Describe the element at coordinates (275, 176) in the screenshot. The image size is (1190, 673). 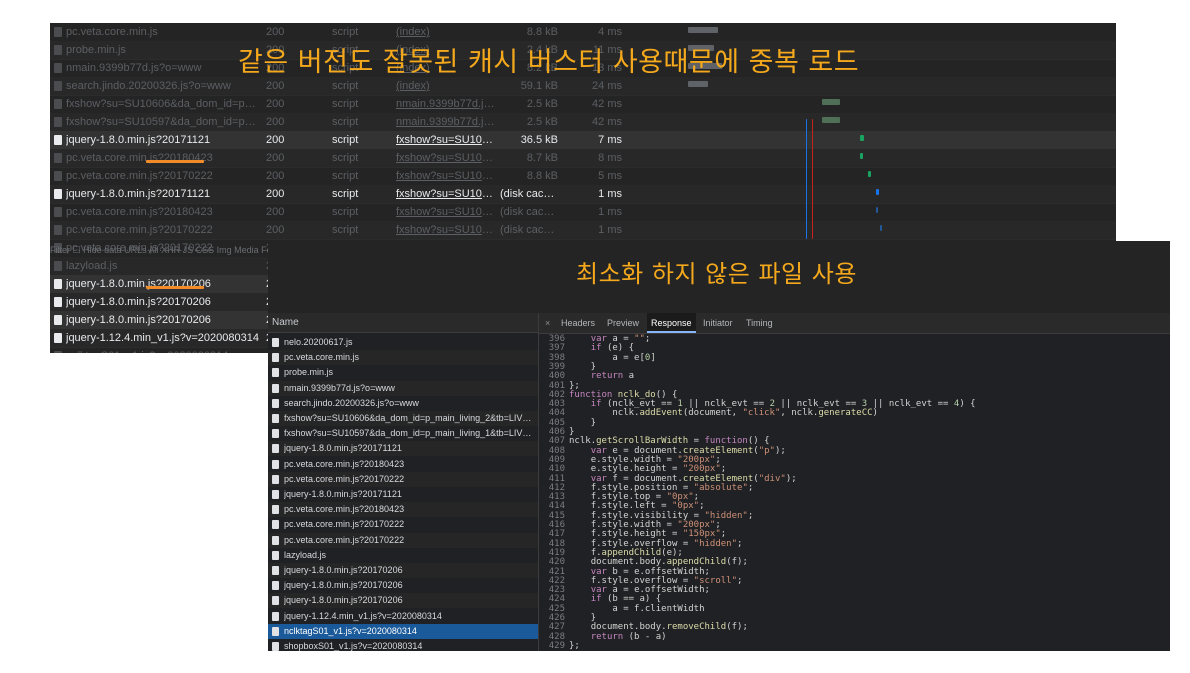
I see `cell-status: 200` at that location.